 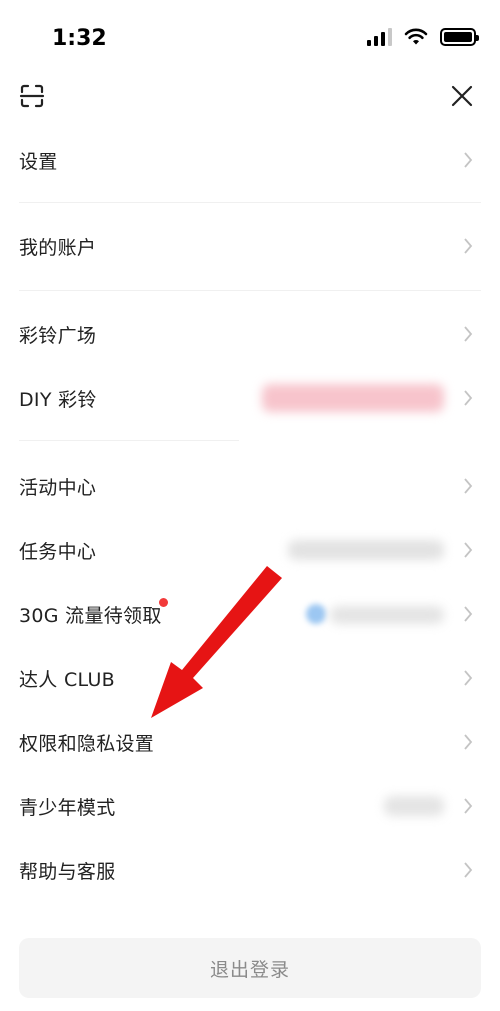 I want to click on menu-item-permission-privacy: 权限和隐私设置, so click(x=250, y=742).